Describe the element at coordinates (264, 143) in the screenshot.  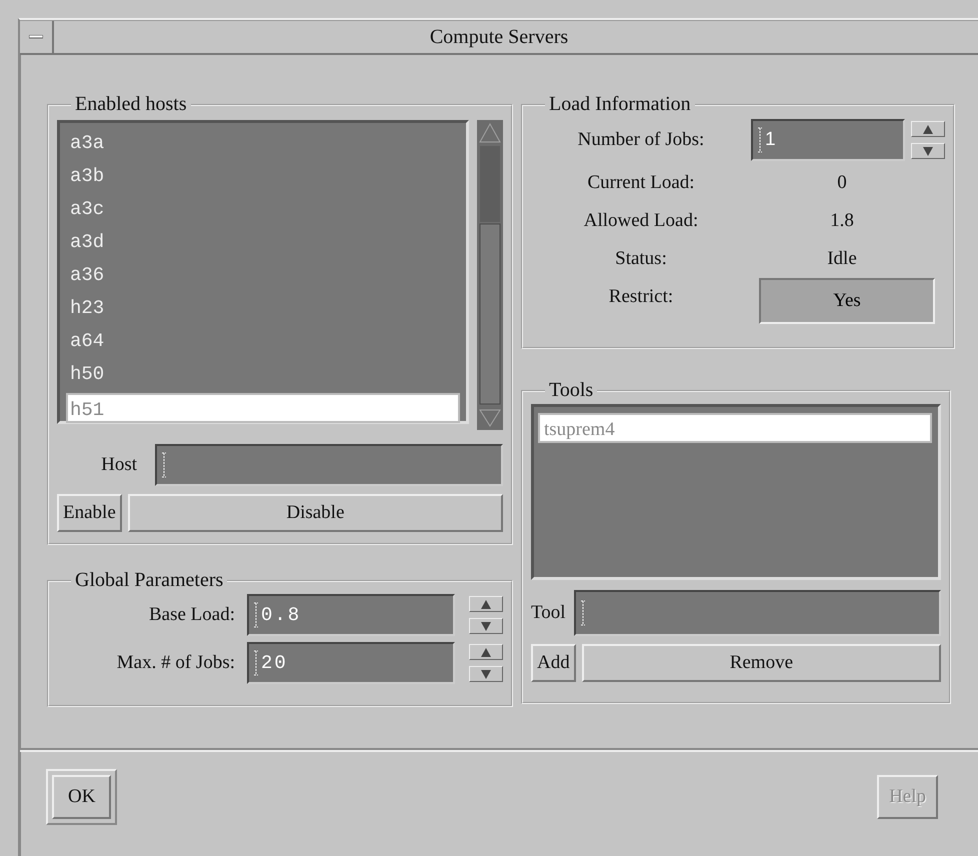
I see `host-list-item: a3a` at that location.